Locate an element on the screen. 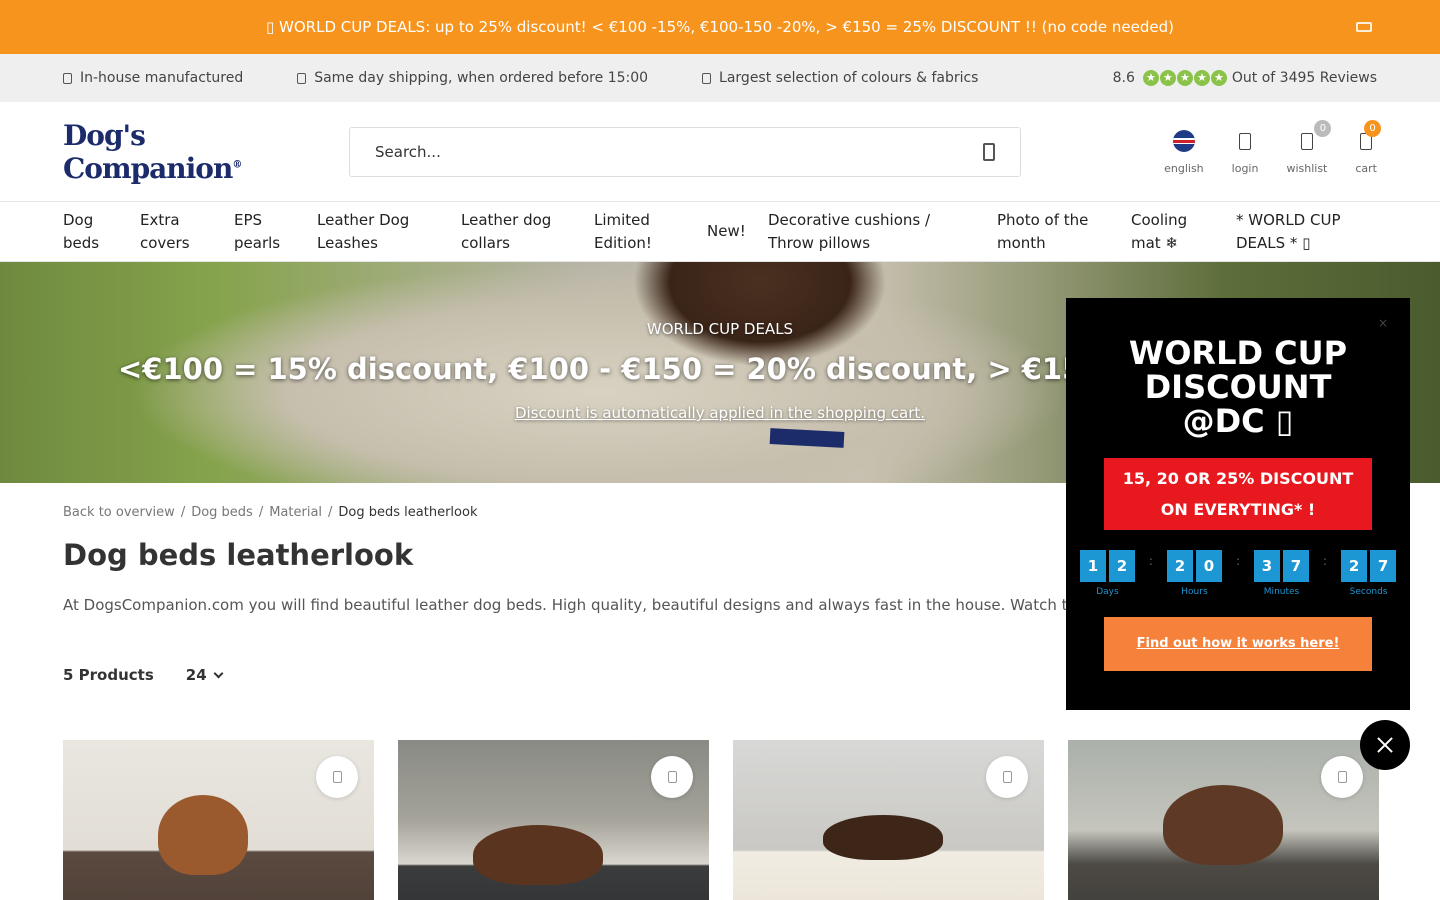 The image size is (1440, 900). cart-count-badge: 0 is located at coordinates (1372, 128).